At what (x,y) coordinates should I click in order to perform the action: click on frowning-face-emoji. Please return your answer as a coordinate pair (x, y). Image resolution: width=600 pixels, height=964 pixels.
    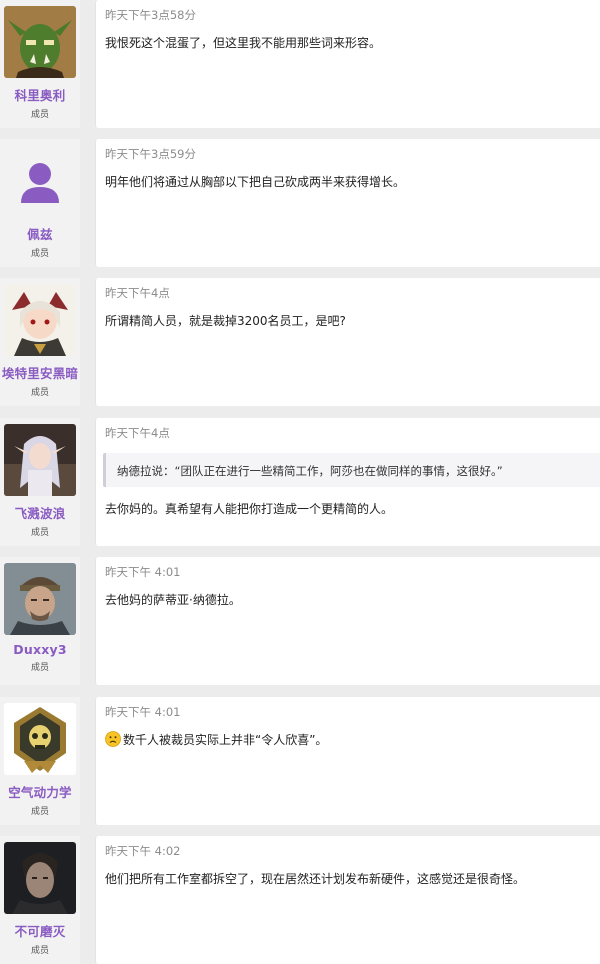
    Looking at the image, I should click on (113, 739).